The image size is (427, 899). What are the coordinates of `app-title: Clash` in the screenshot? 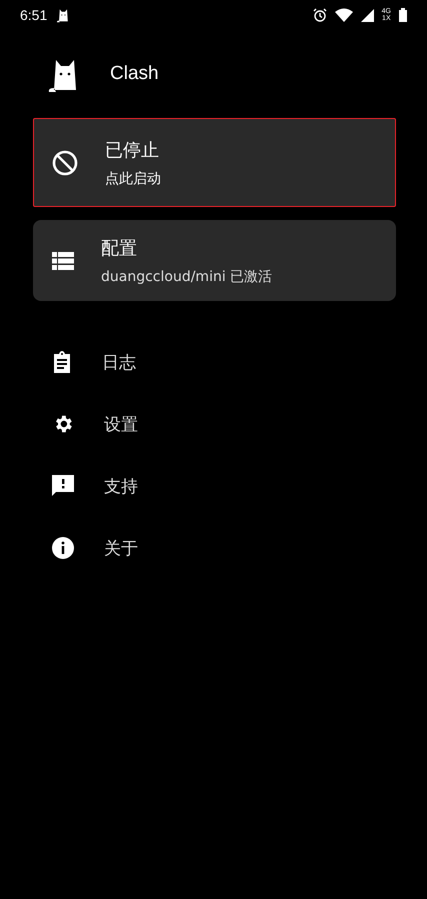 It's located at (134, 74).